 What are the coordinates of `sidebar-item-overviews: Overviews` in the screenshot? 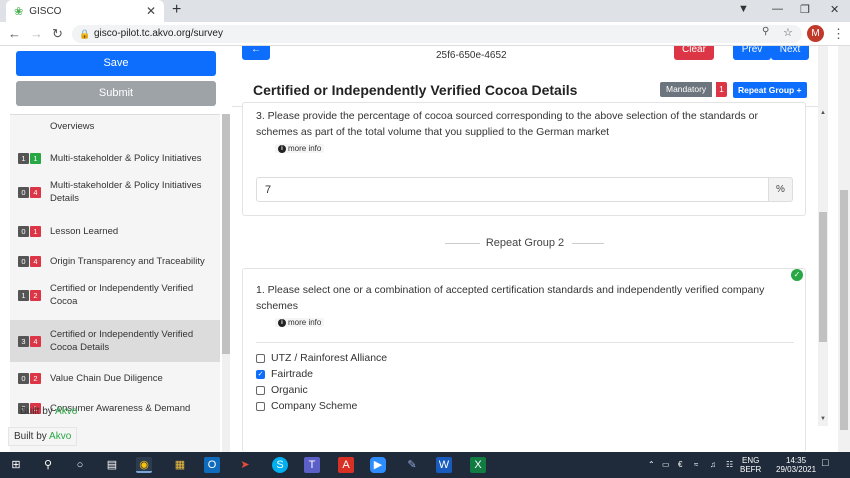 It's located at (115, 126).